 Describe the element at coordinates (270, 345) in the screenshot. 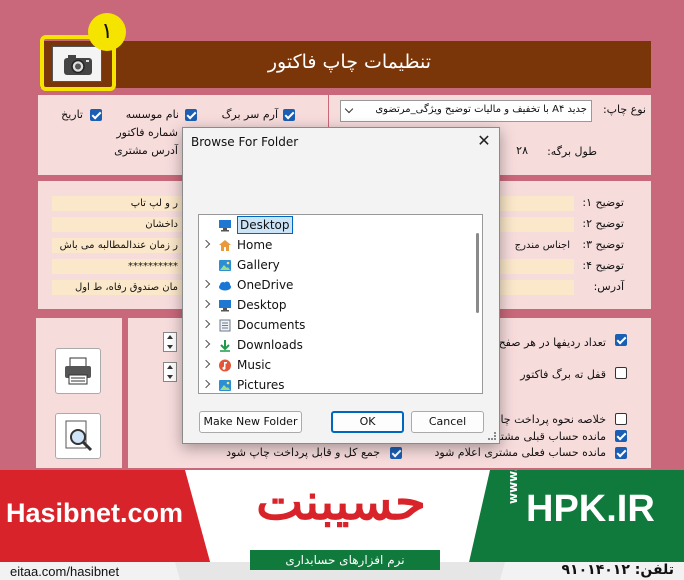

I see `folder-tree-item-label: Downloads` at that location.